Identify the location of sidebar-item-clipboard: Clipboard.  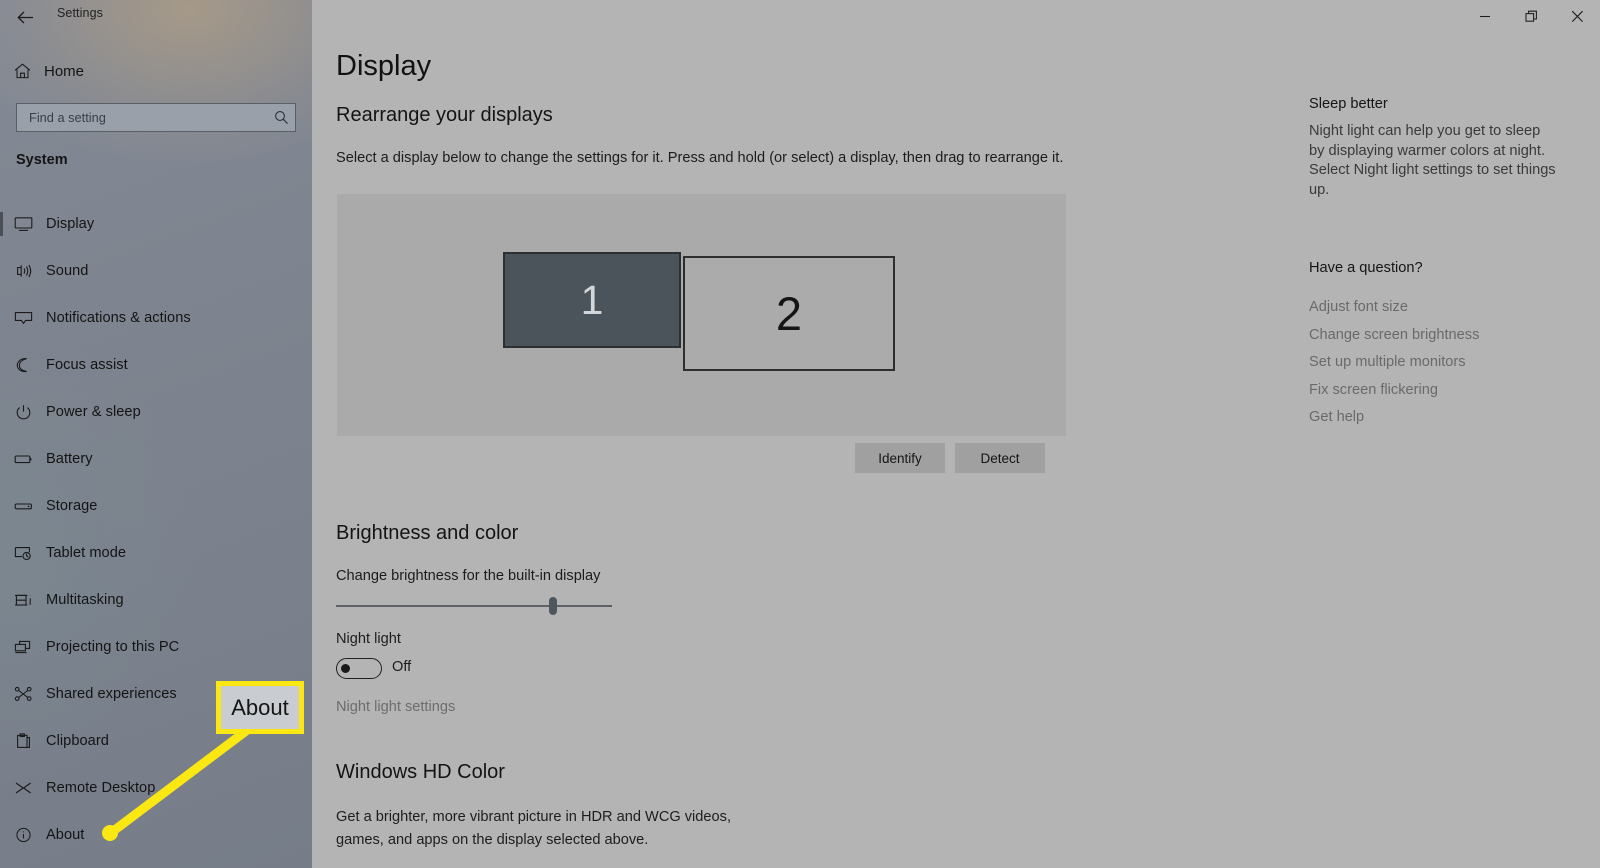
(156, 740).